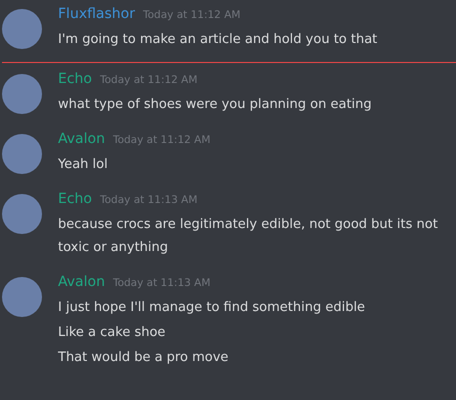  What do you see at coordinates (215, 105) in the screenshot?
I see `message-text: what type of shoes were you planning on eating` at bounding box center [215, 105].